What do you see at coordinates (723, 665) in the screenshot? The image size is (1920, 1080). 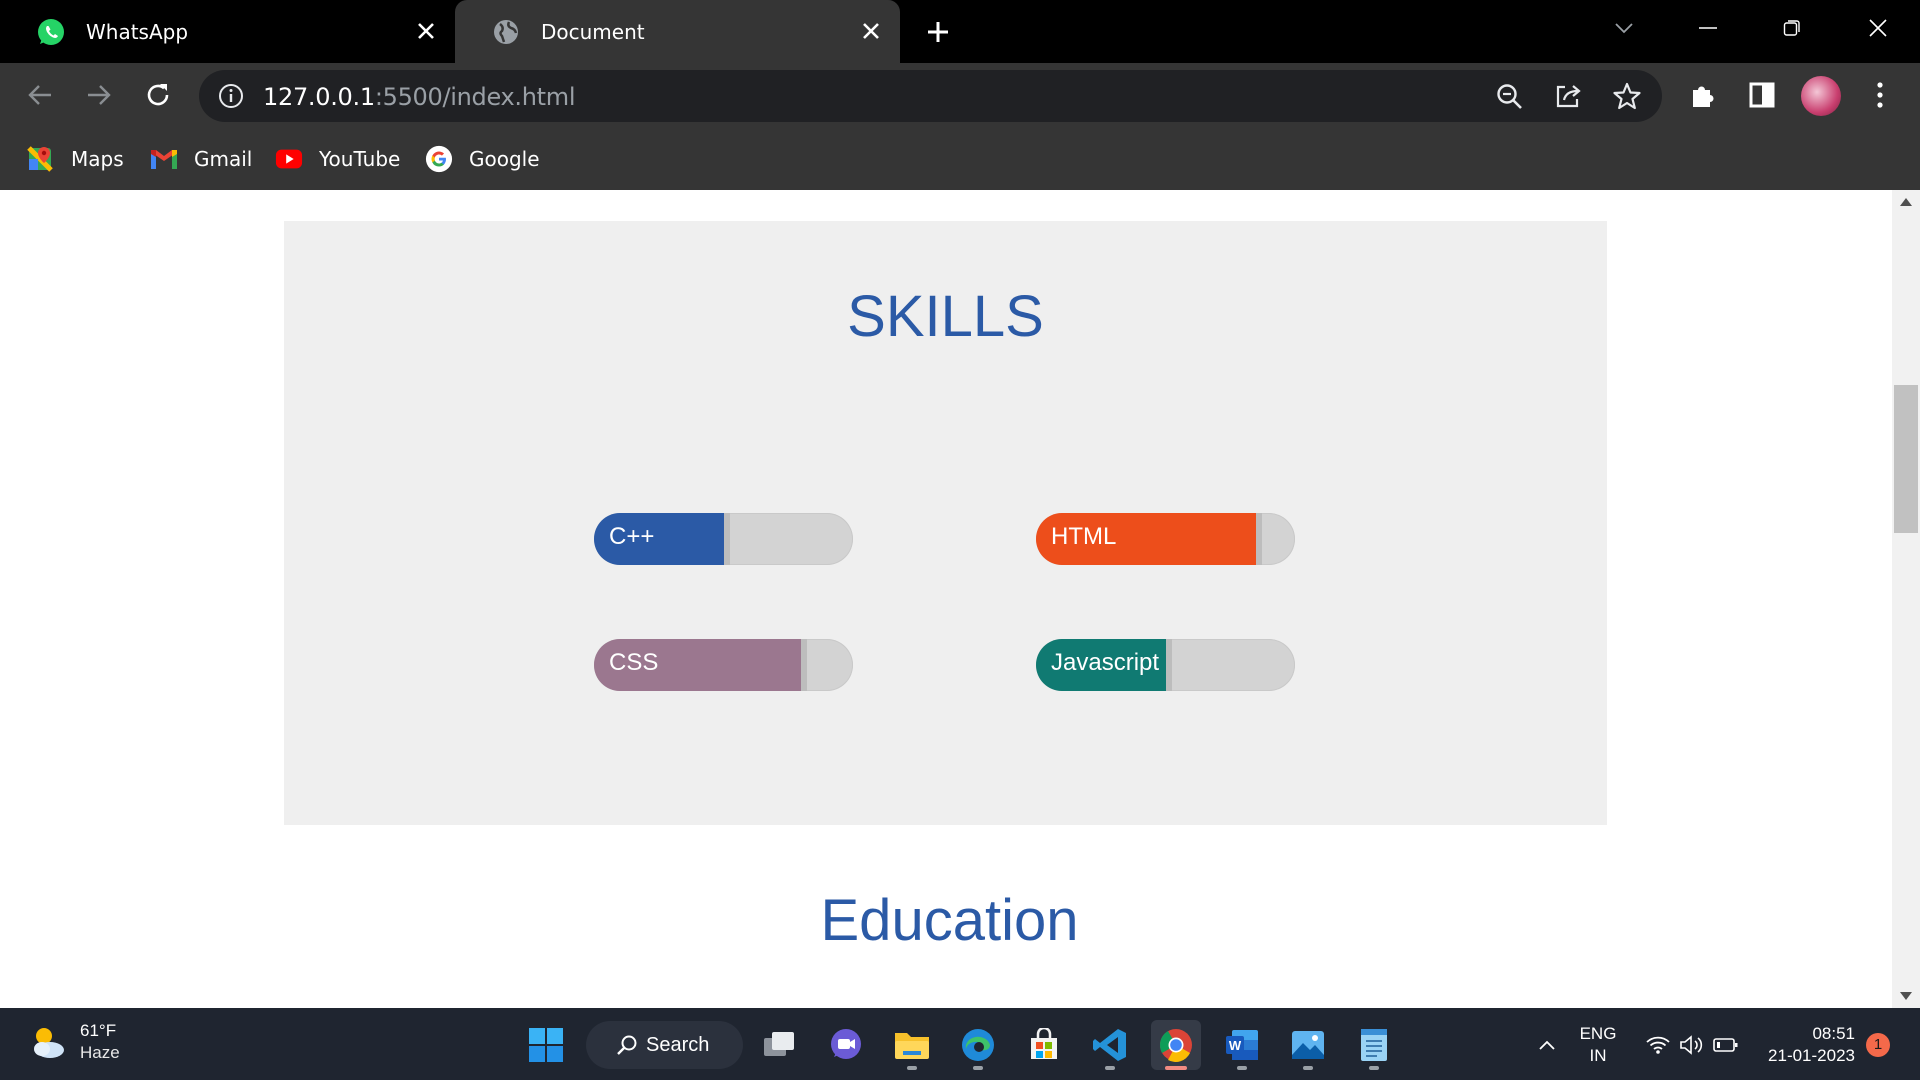 I see `skill-bar-css: CSS` at bounding box center [723, 665].